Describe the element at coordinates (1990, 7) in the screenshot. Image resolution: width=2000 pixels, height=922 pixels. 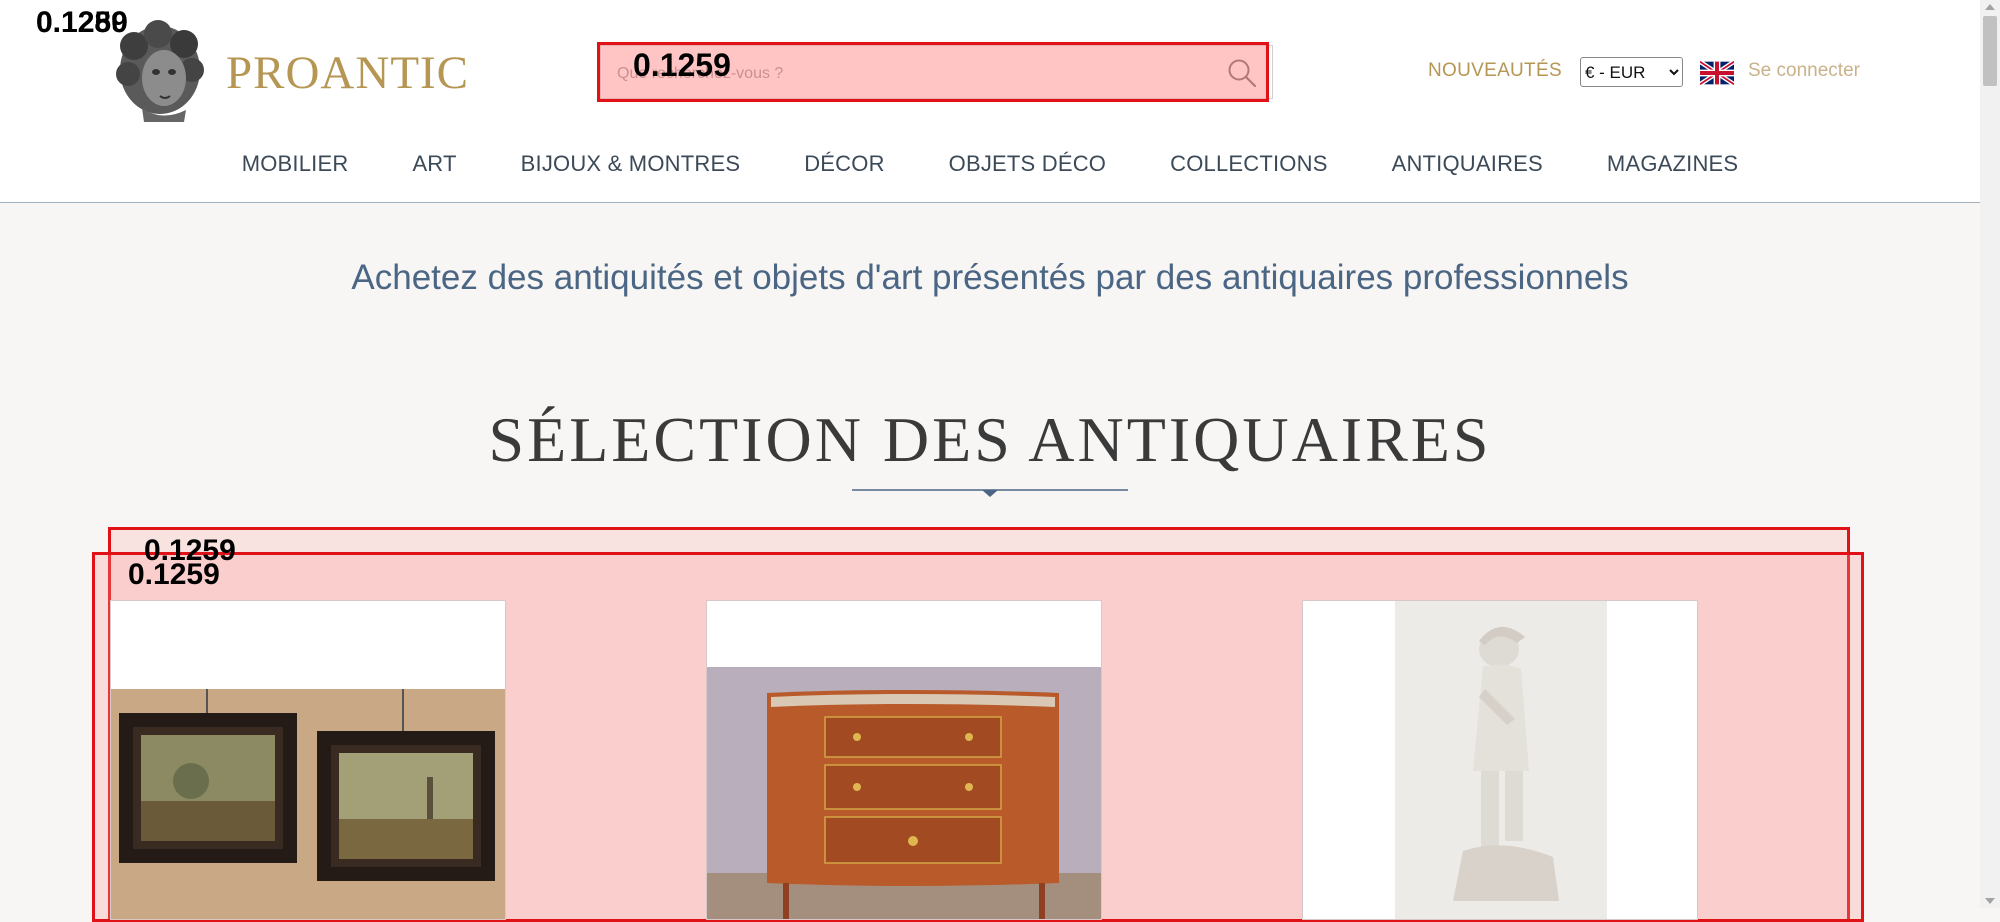
I see `scroll-up-icon` at that location.